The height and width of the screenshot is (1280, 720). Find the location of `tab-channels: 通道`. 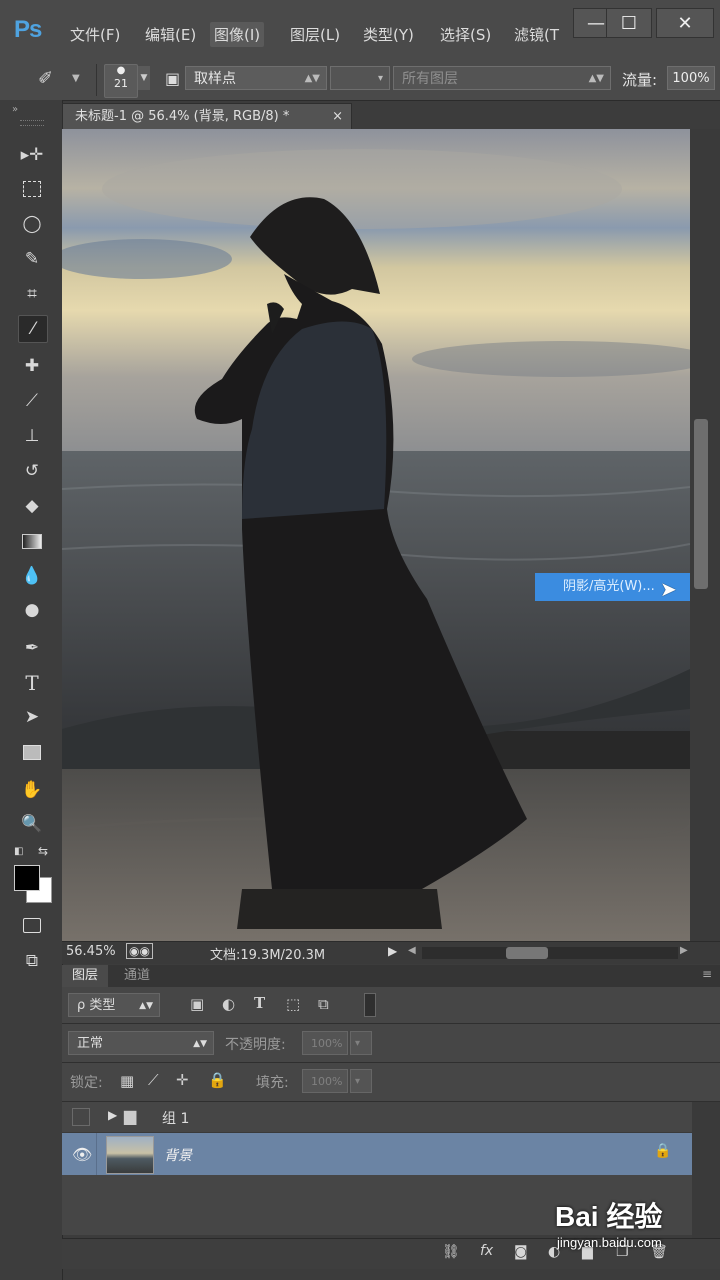

tab-channels: 通道 is located at coordinates (137, 976).